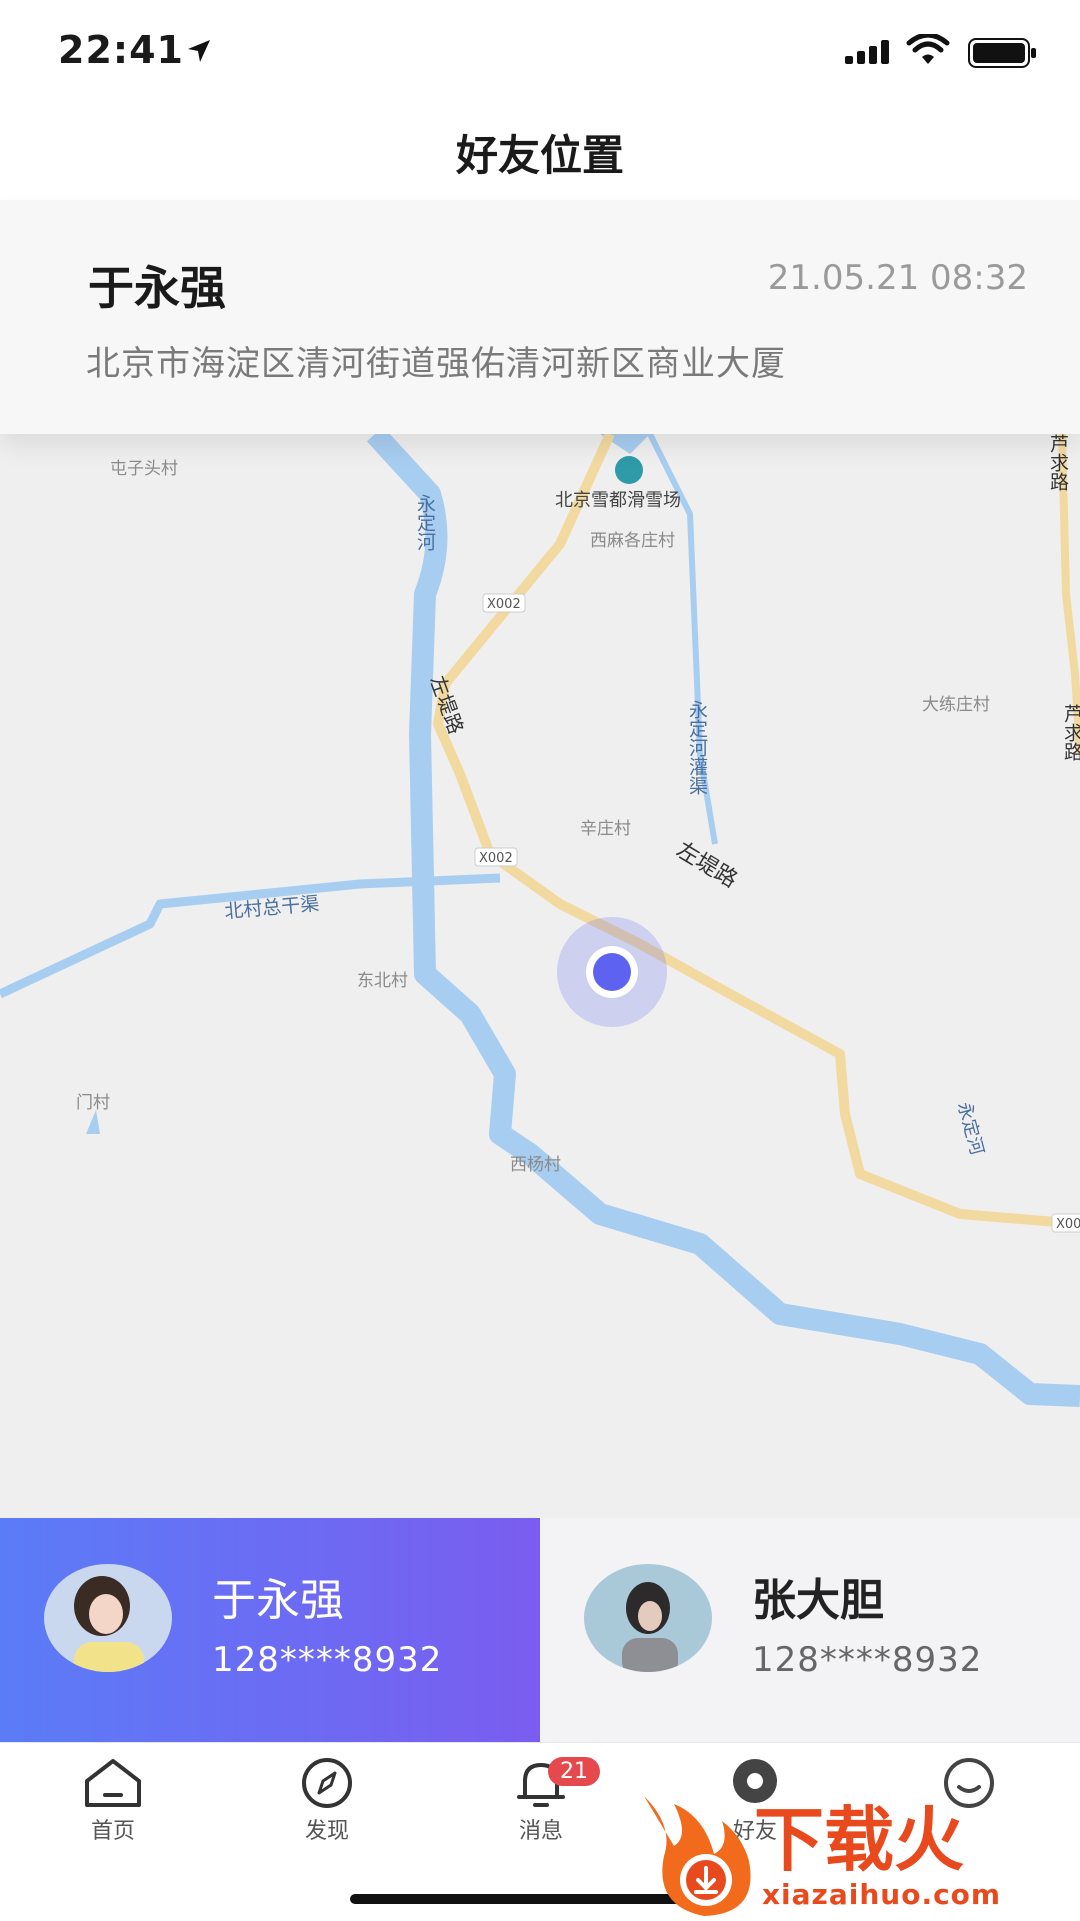  Describe the element at coordinates (382, 981) in the screenshot. I see `map-label-dongbei: 东北村` at that location.